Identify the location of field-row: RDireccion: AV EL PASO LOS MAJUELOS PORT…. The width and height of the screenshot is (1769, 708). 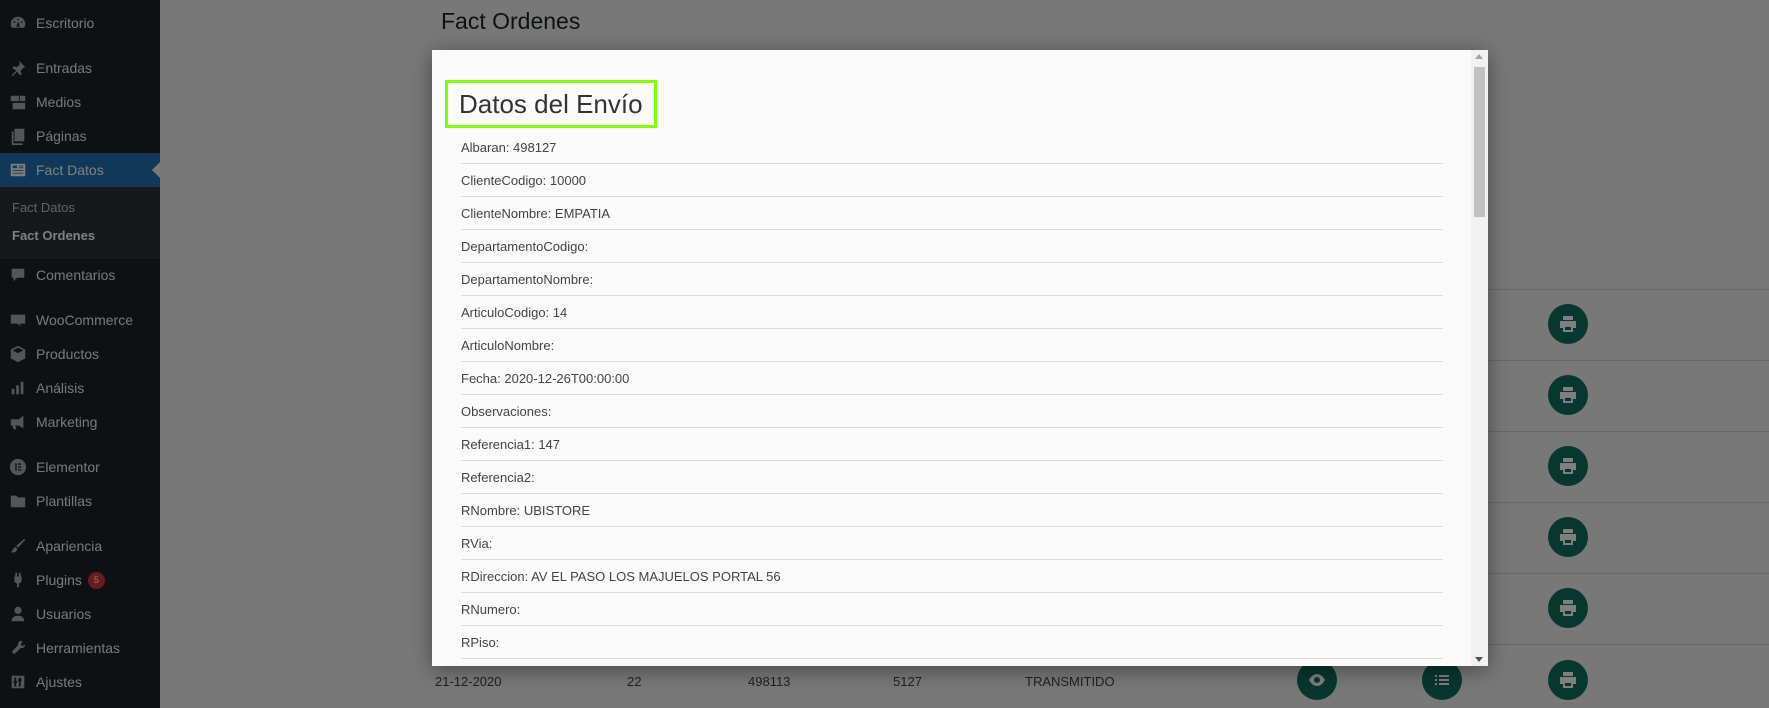
(952, 576).